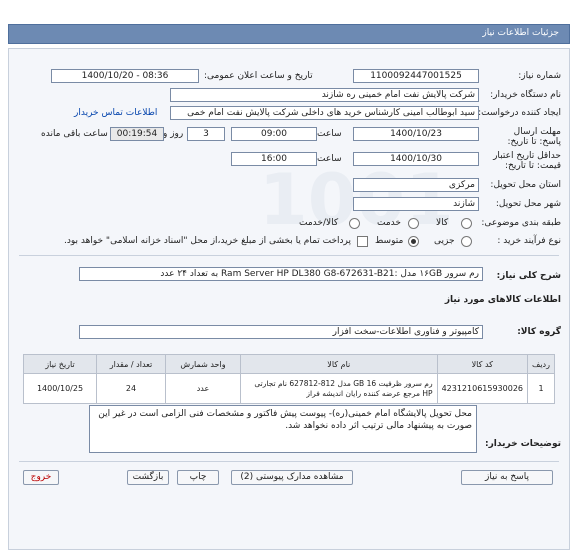 The width and height of the screenshot is (576, 557). What do you see at coordinates (416, 134) in the screenshot?
I see `send-date-field: 1400/10/23` at bounding box center [416, 134].